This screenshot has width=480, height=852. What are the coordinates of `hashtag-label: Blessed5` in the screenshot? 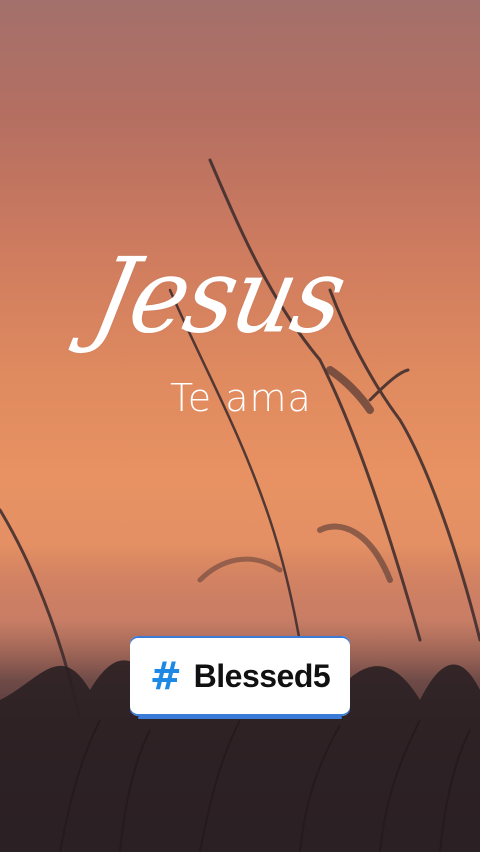 It's located at (262, 675).